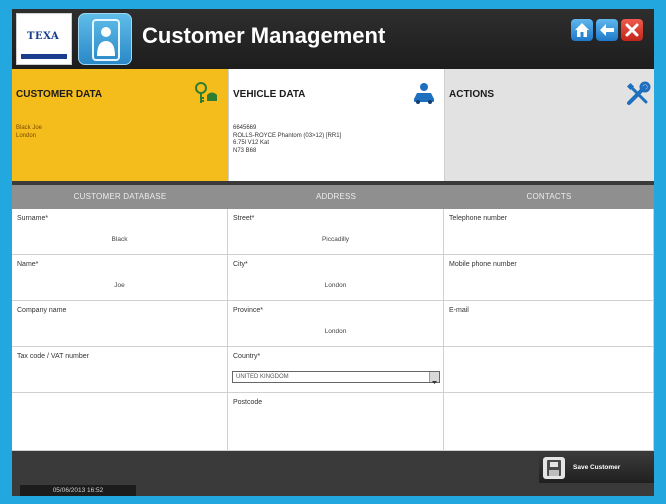 This screenshot has height=504, width=666. I want to click on country-field: Country* UNITED KINGDOM, so click(336, 370).